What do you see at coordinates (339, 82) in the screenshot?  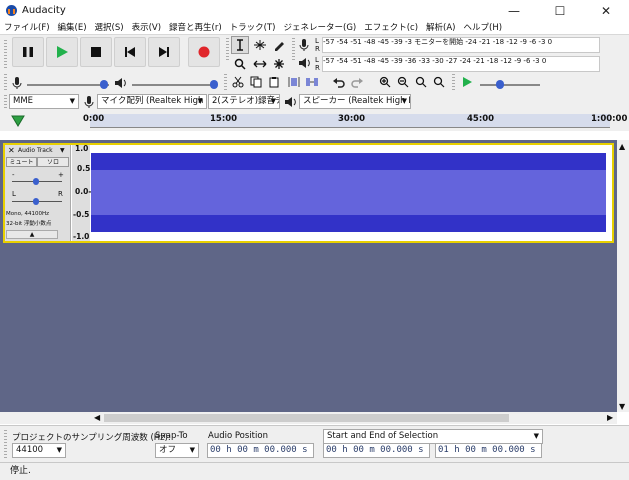 I see `undo-button` at bounding box center [339, 82].